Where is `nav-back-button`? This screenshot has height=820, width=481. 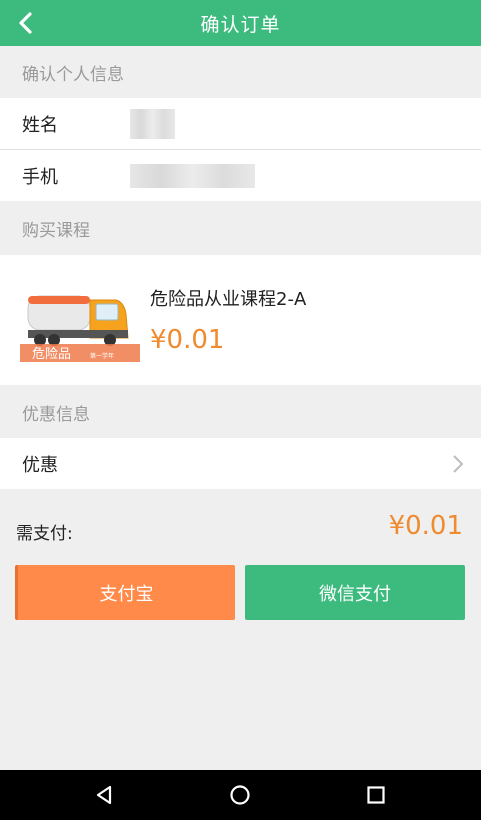
nav-back-button is located at coordinates (104, 795).